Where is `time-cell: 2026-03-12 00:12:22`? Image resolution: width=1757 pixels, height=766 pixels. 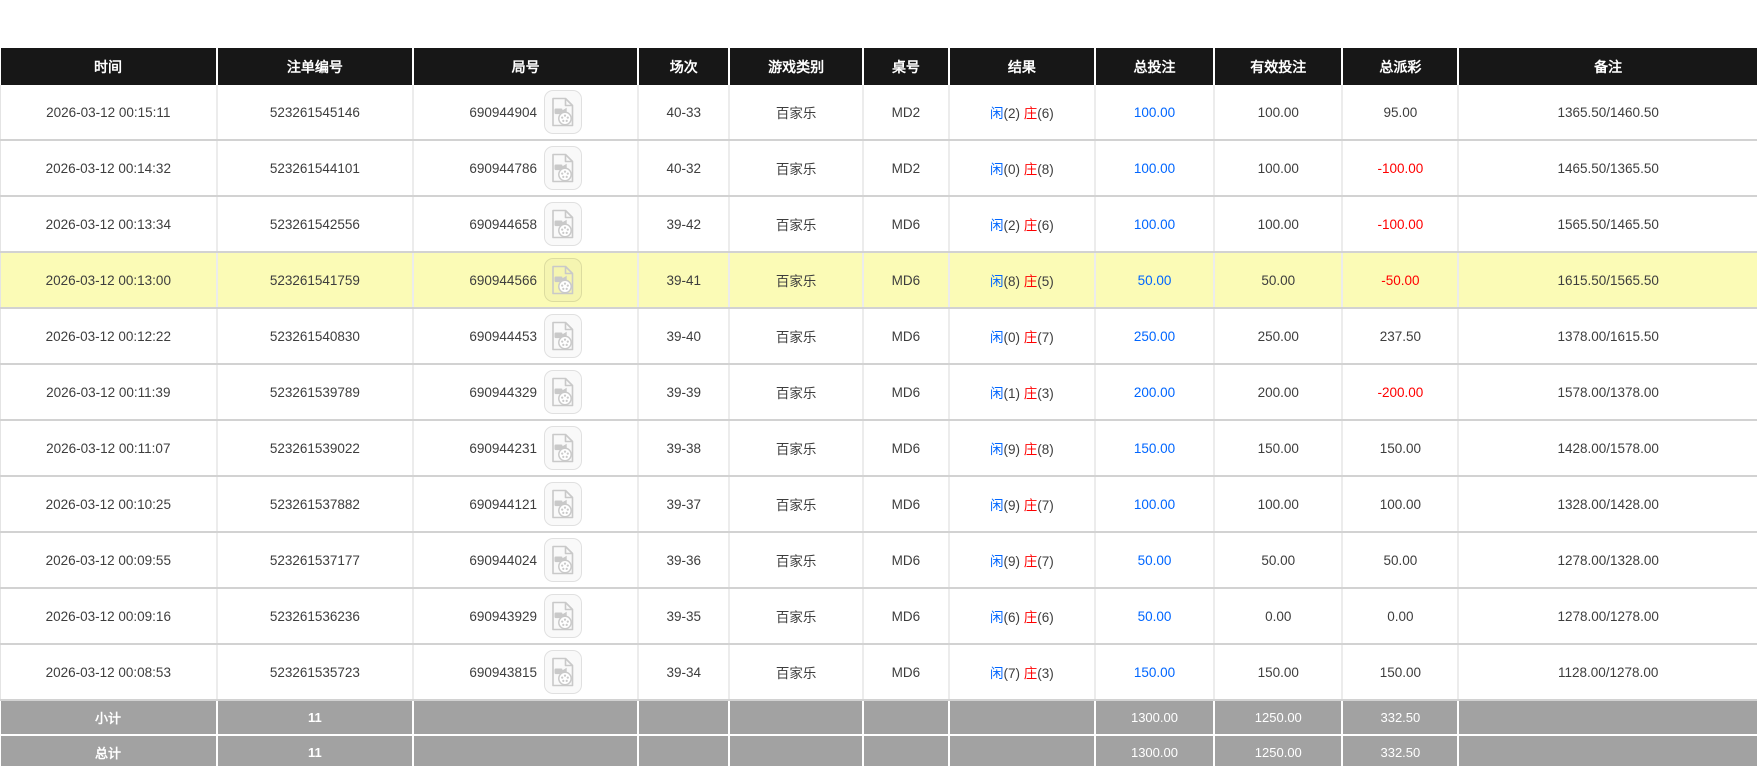 time-cell: 2026-03-12 00:12:22 is located at coordinates (109, 336).